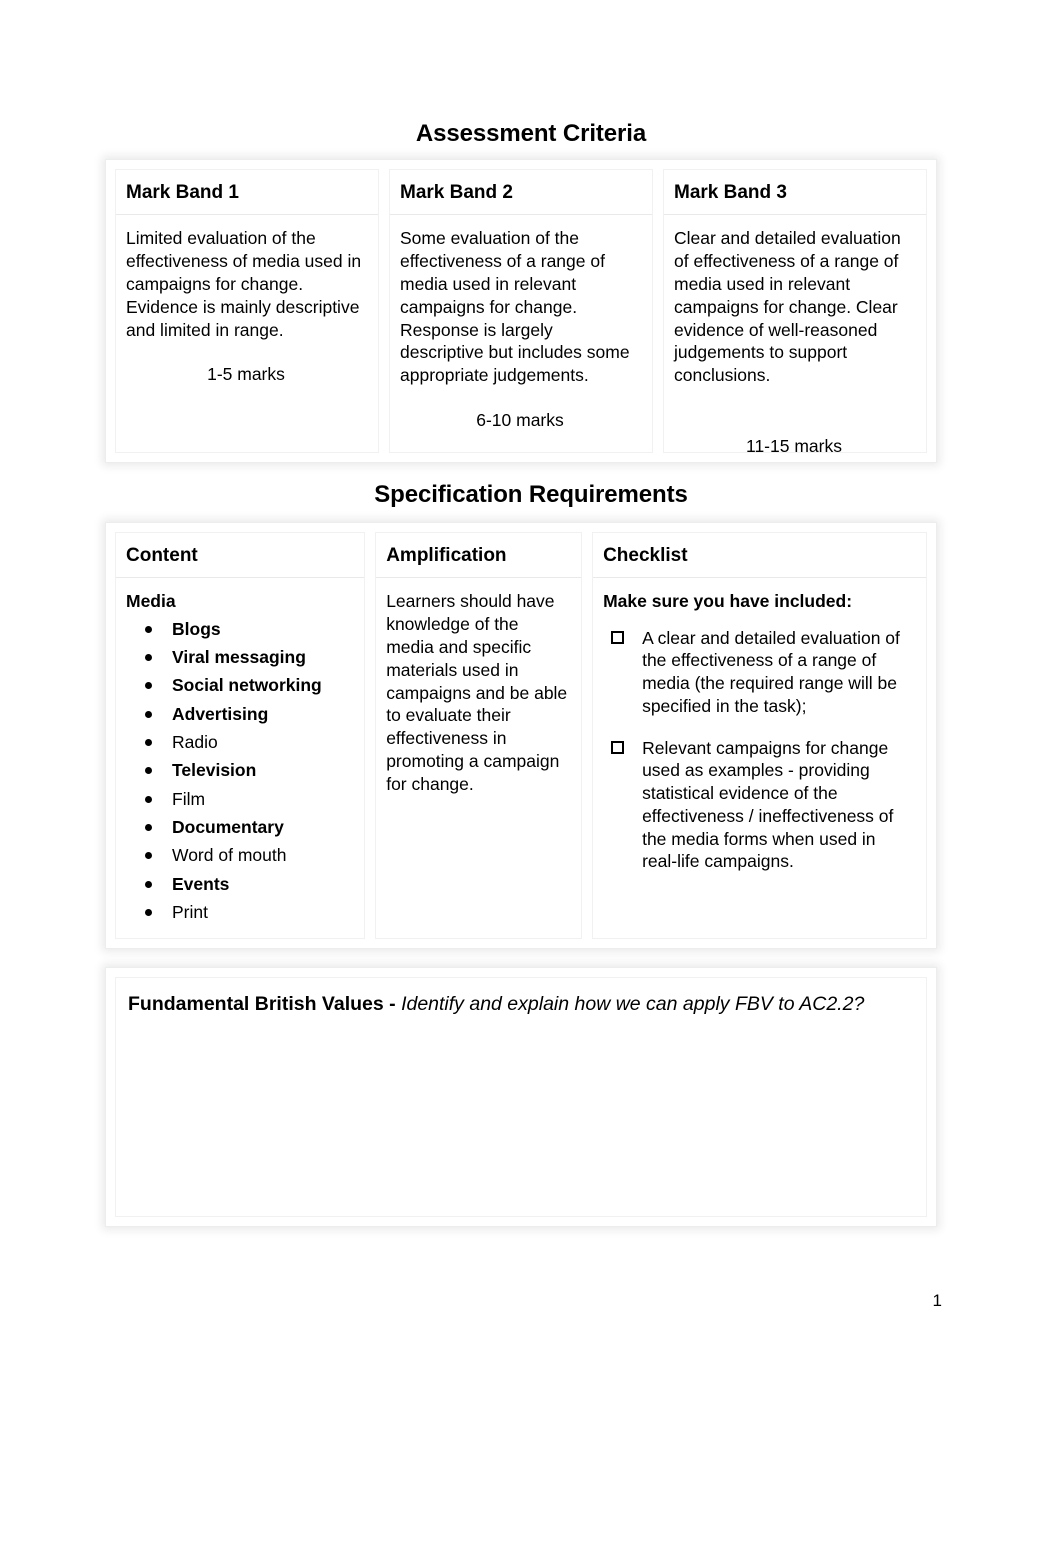 Image resolution: width=1062 pixels, height=1556 pixels. What do you see at coordinates (247, 657) in the screenshot?
I see `media-list-item: Viral messaging` at bounding box center [247, 657].